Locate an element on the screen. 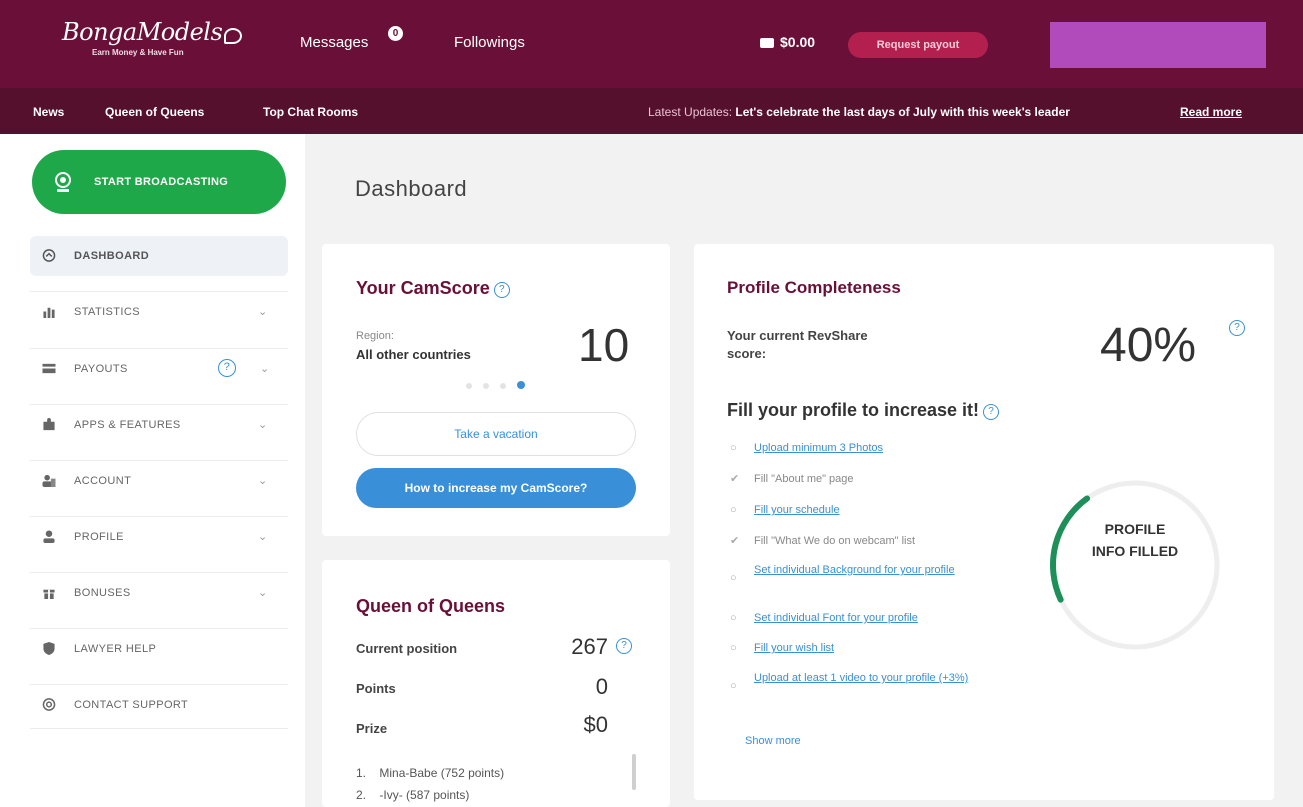 This screenshot has height=807, width=1303. nav-messages: Messages 0 is located at coordinates (351, 38).